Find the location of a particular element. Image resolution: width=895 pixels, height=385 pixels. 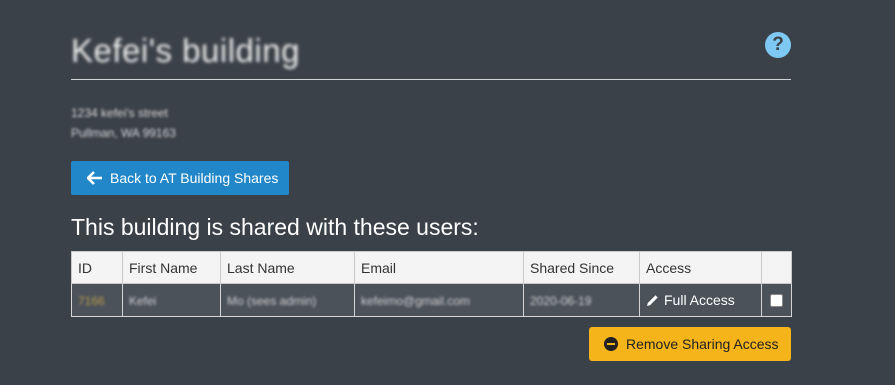

remove-sharing-access-button: Remove Sharing Access is located at coordinates (690, 344).